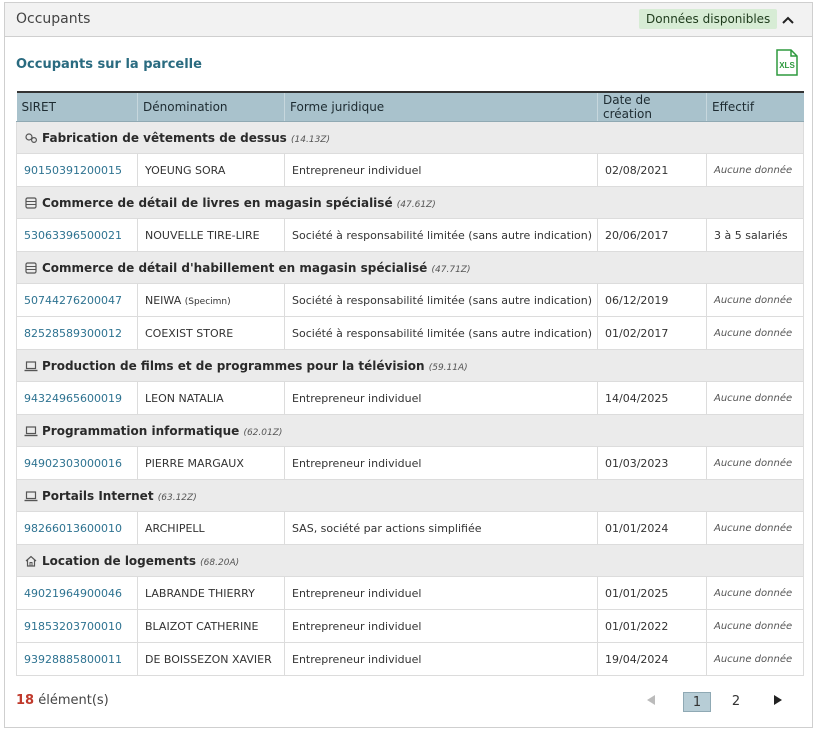  I want to click on group-code: (62.01Z), so click(263, 432).